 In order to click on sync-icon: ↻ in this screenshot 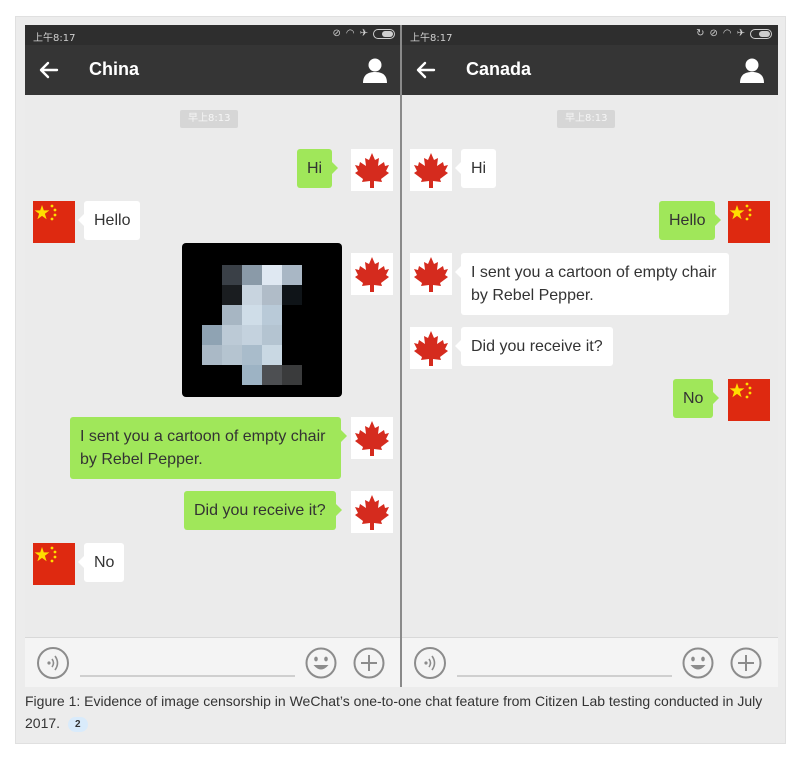, I will do `click(700, 33)`.